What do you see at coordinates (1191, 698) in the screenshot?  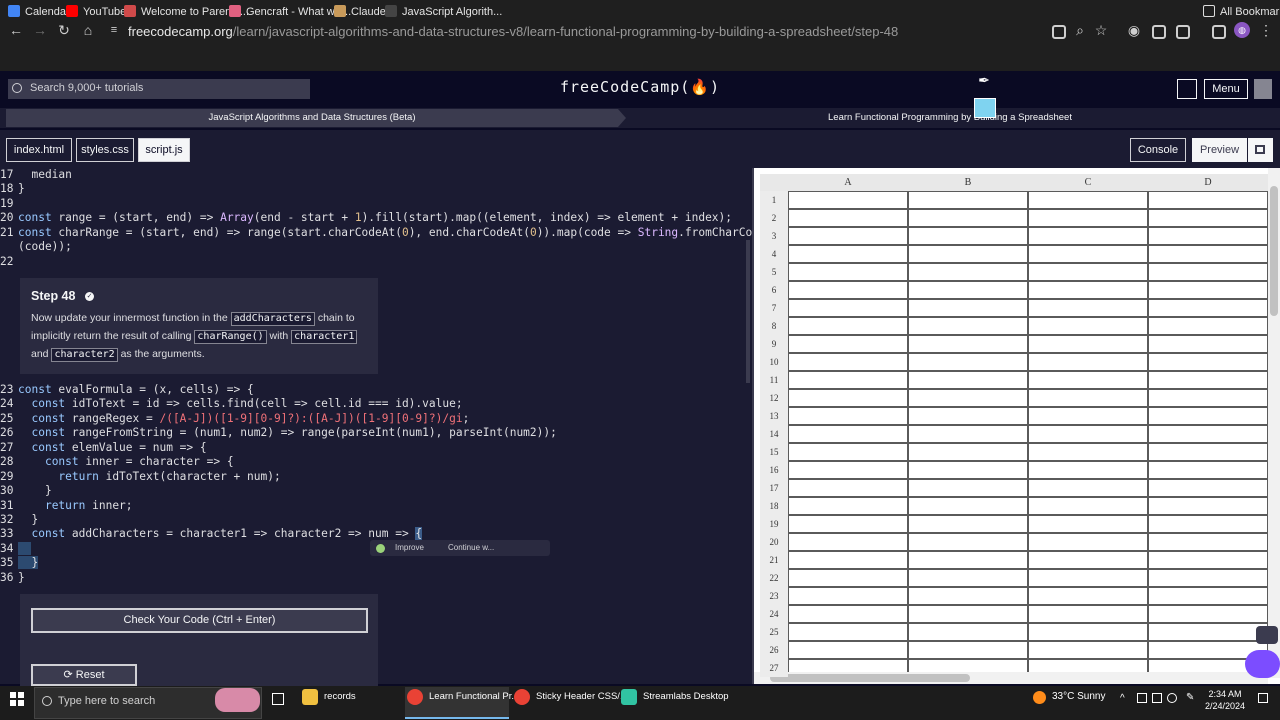 I see `pen-tray-icon: ✎` at bounding box center [1191, 698].